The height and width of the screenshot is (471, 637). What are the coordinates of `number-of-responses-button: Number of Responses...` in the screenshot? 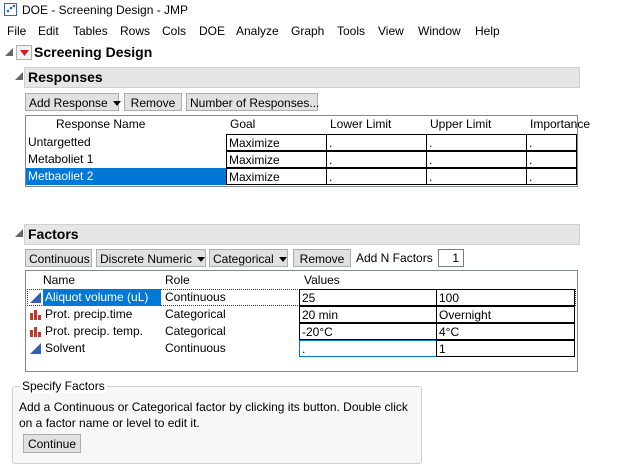 It's located at (252, 102).